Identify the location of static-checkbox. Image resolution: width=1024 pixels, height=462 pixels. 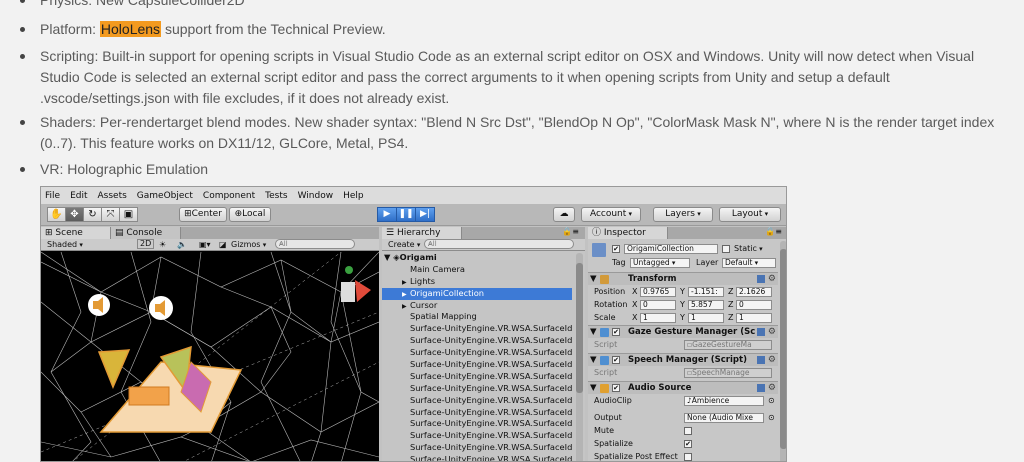
(726, 249).